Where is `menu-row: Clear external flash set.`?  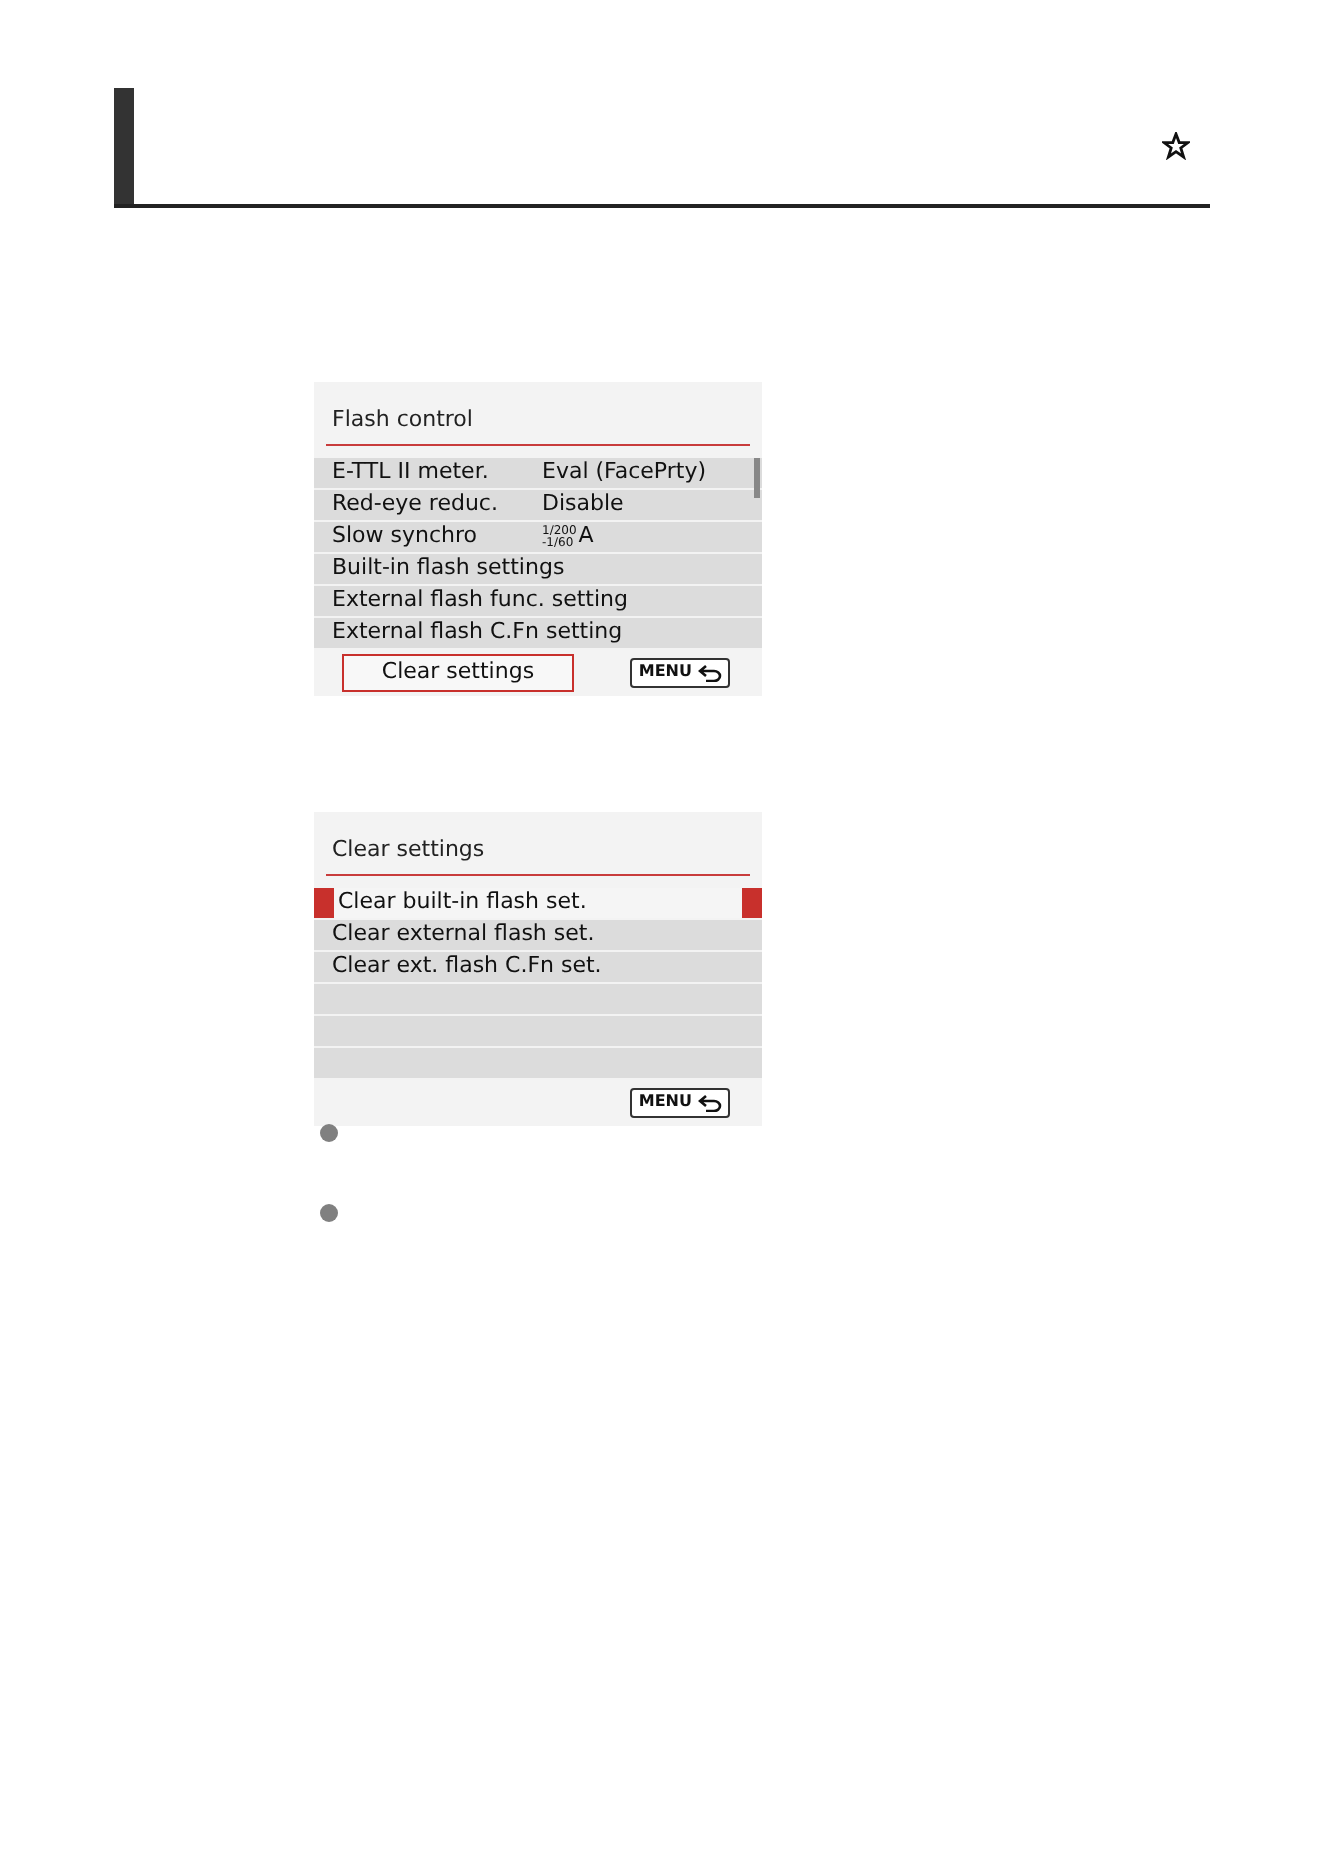 menu-row: Clear external flash set. is located at coordinates (538, 935).